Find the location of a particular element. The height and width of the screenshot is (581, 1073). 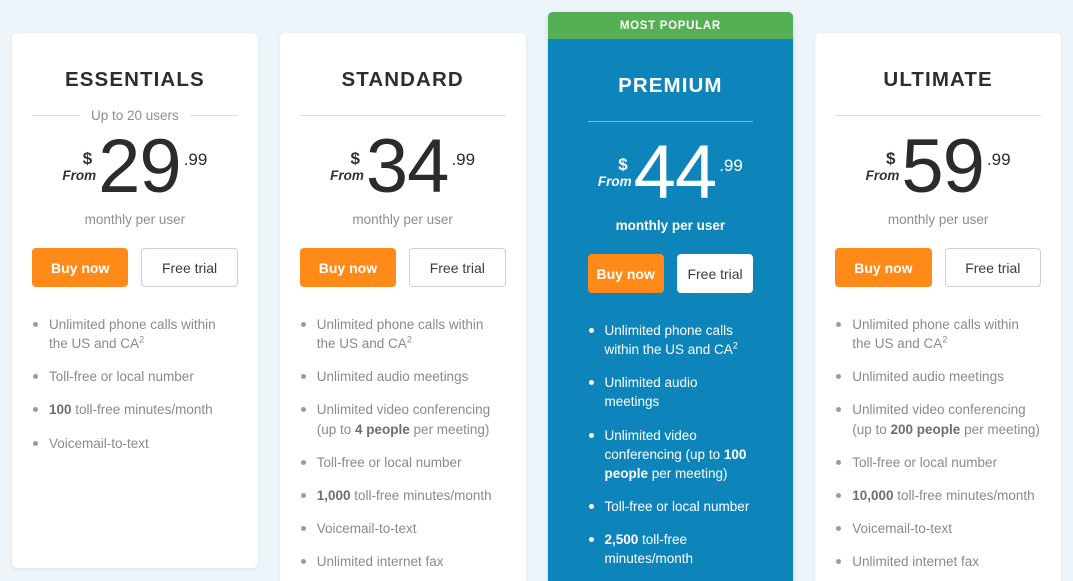

price-amount: 29 is located at coordinates (140, 167).